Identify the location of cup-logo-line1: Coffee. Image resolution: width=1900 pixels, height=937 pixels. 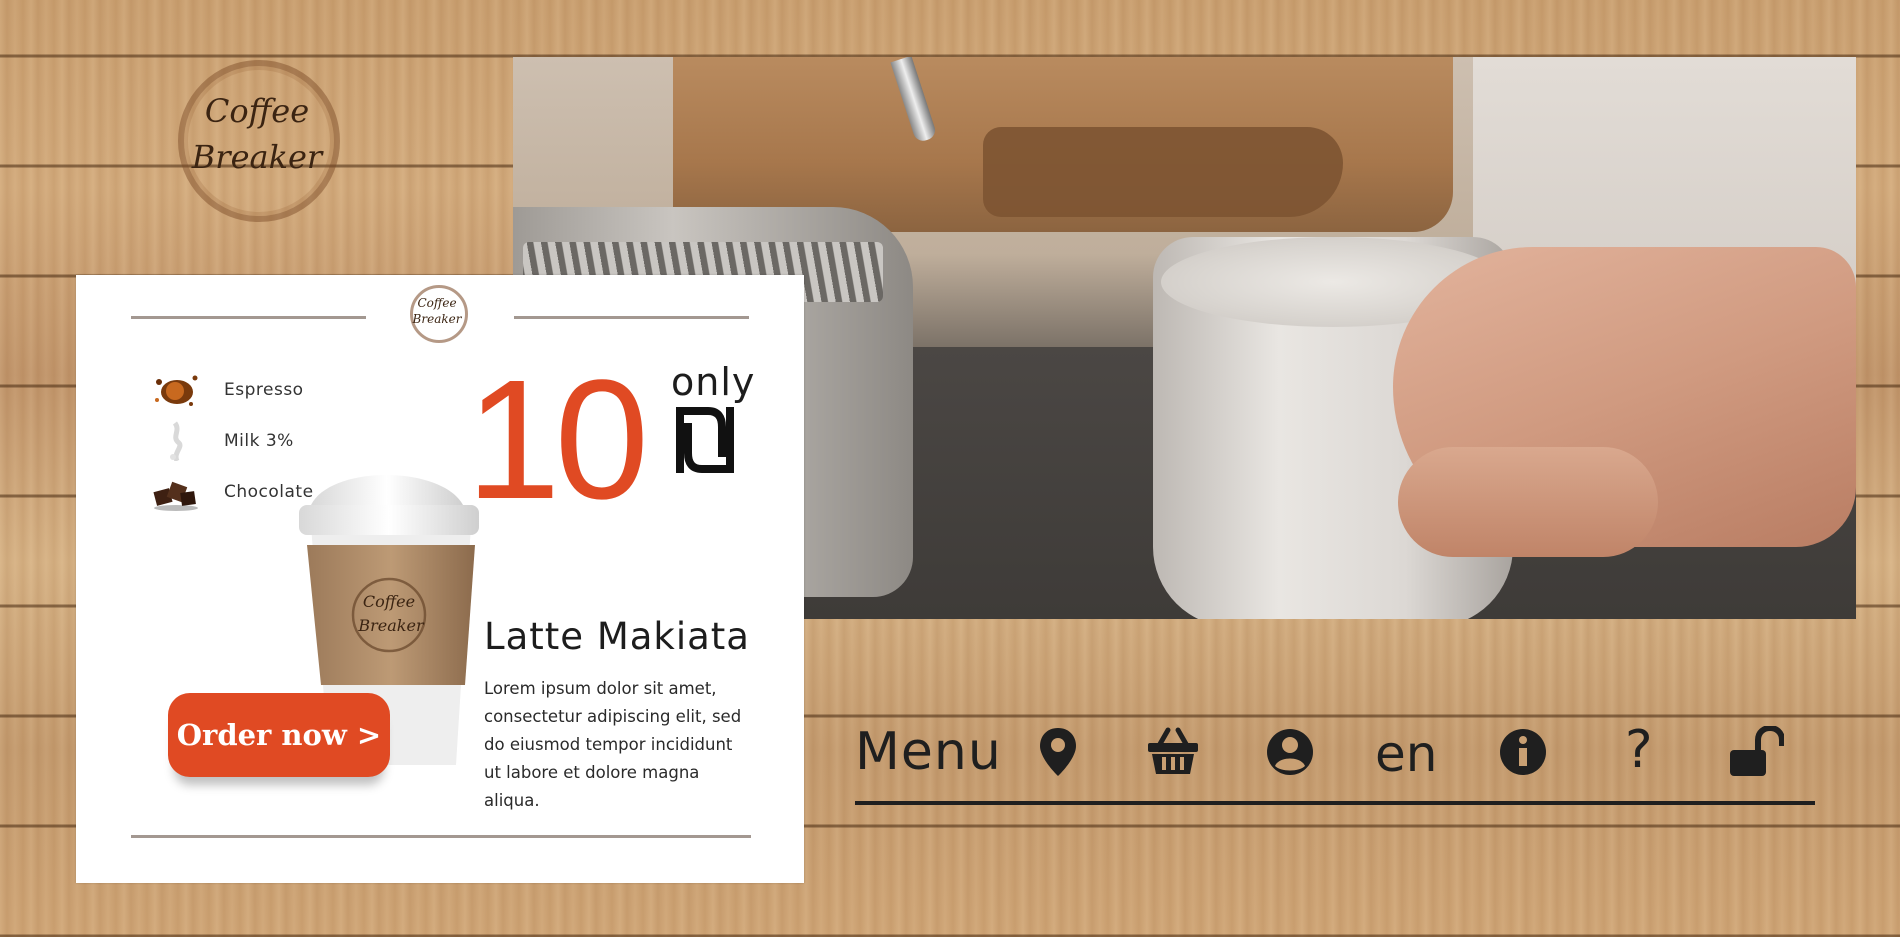
(389, 601).